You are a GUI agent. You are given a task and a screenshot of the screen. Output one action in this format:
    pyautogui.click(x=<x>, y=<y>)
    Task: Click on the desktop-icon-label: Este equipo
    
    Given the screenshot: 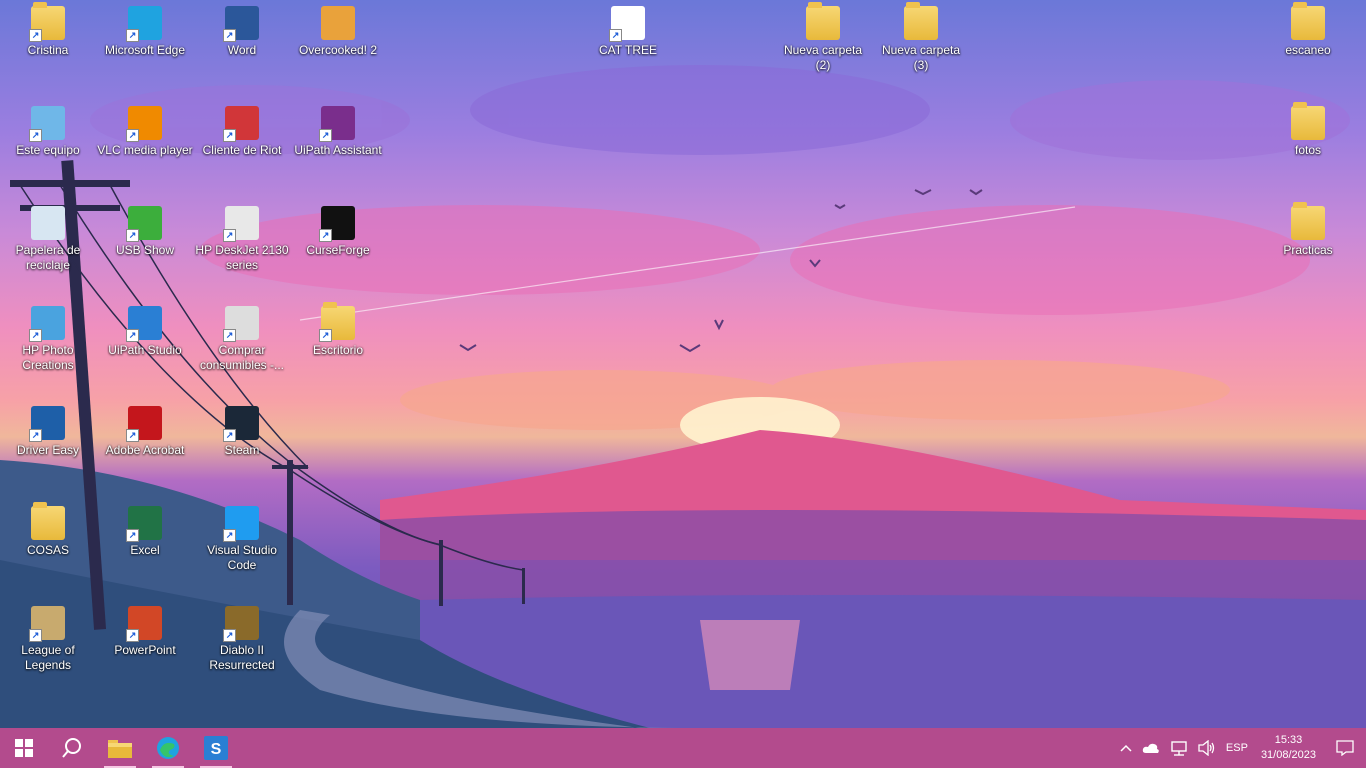 What is the action you would take?
    pyautogui.click(x=48, y=150)
    